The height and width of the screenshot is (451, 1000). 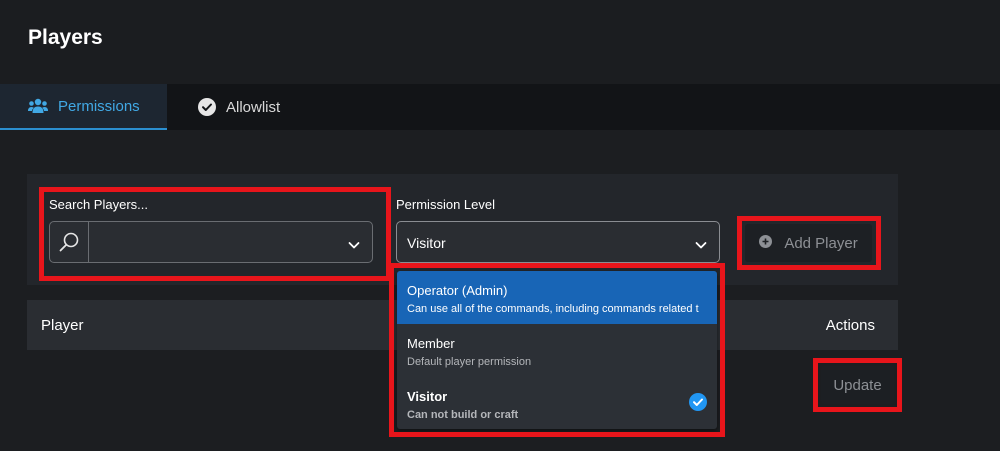 What do you see at coordinates (62, 325) in the screenshot?
I see `column-header-player: Player` at bounding box center [62, 325].